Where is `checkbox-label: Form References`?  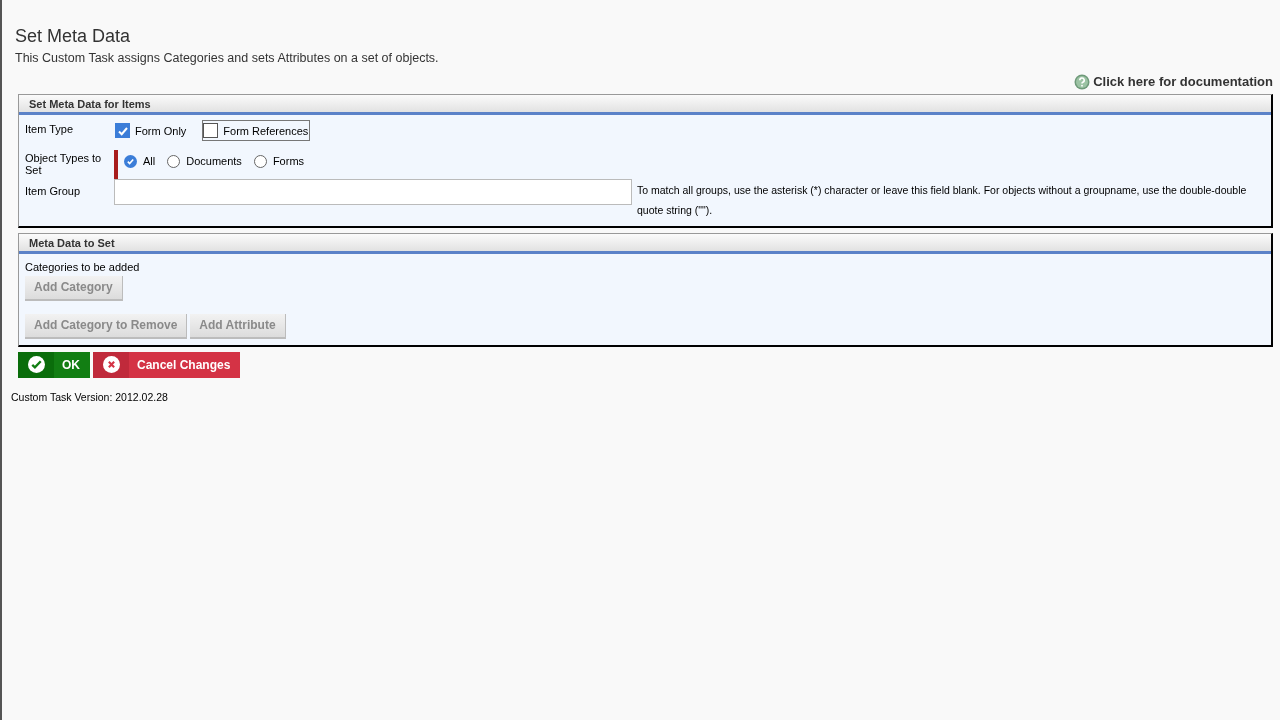
checkbox-label: Form References is located at coordinates (266, 132).